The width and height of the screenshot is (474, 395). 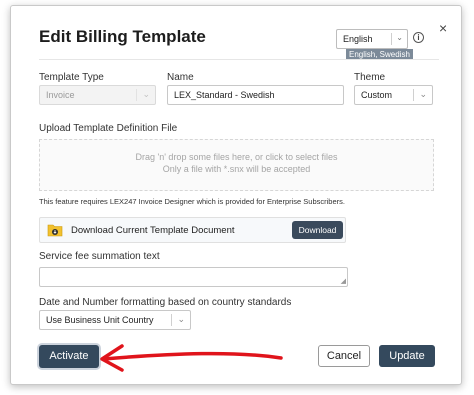 I want to click on theme-label: Theme, so click(x=370, y=77).